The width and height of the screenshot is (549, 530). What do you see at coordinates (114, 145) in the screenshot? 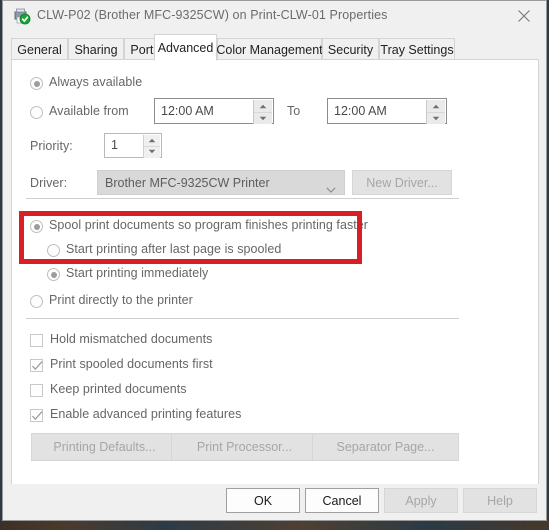
I see `priority-value: 1` at bounding box center [114, 145].